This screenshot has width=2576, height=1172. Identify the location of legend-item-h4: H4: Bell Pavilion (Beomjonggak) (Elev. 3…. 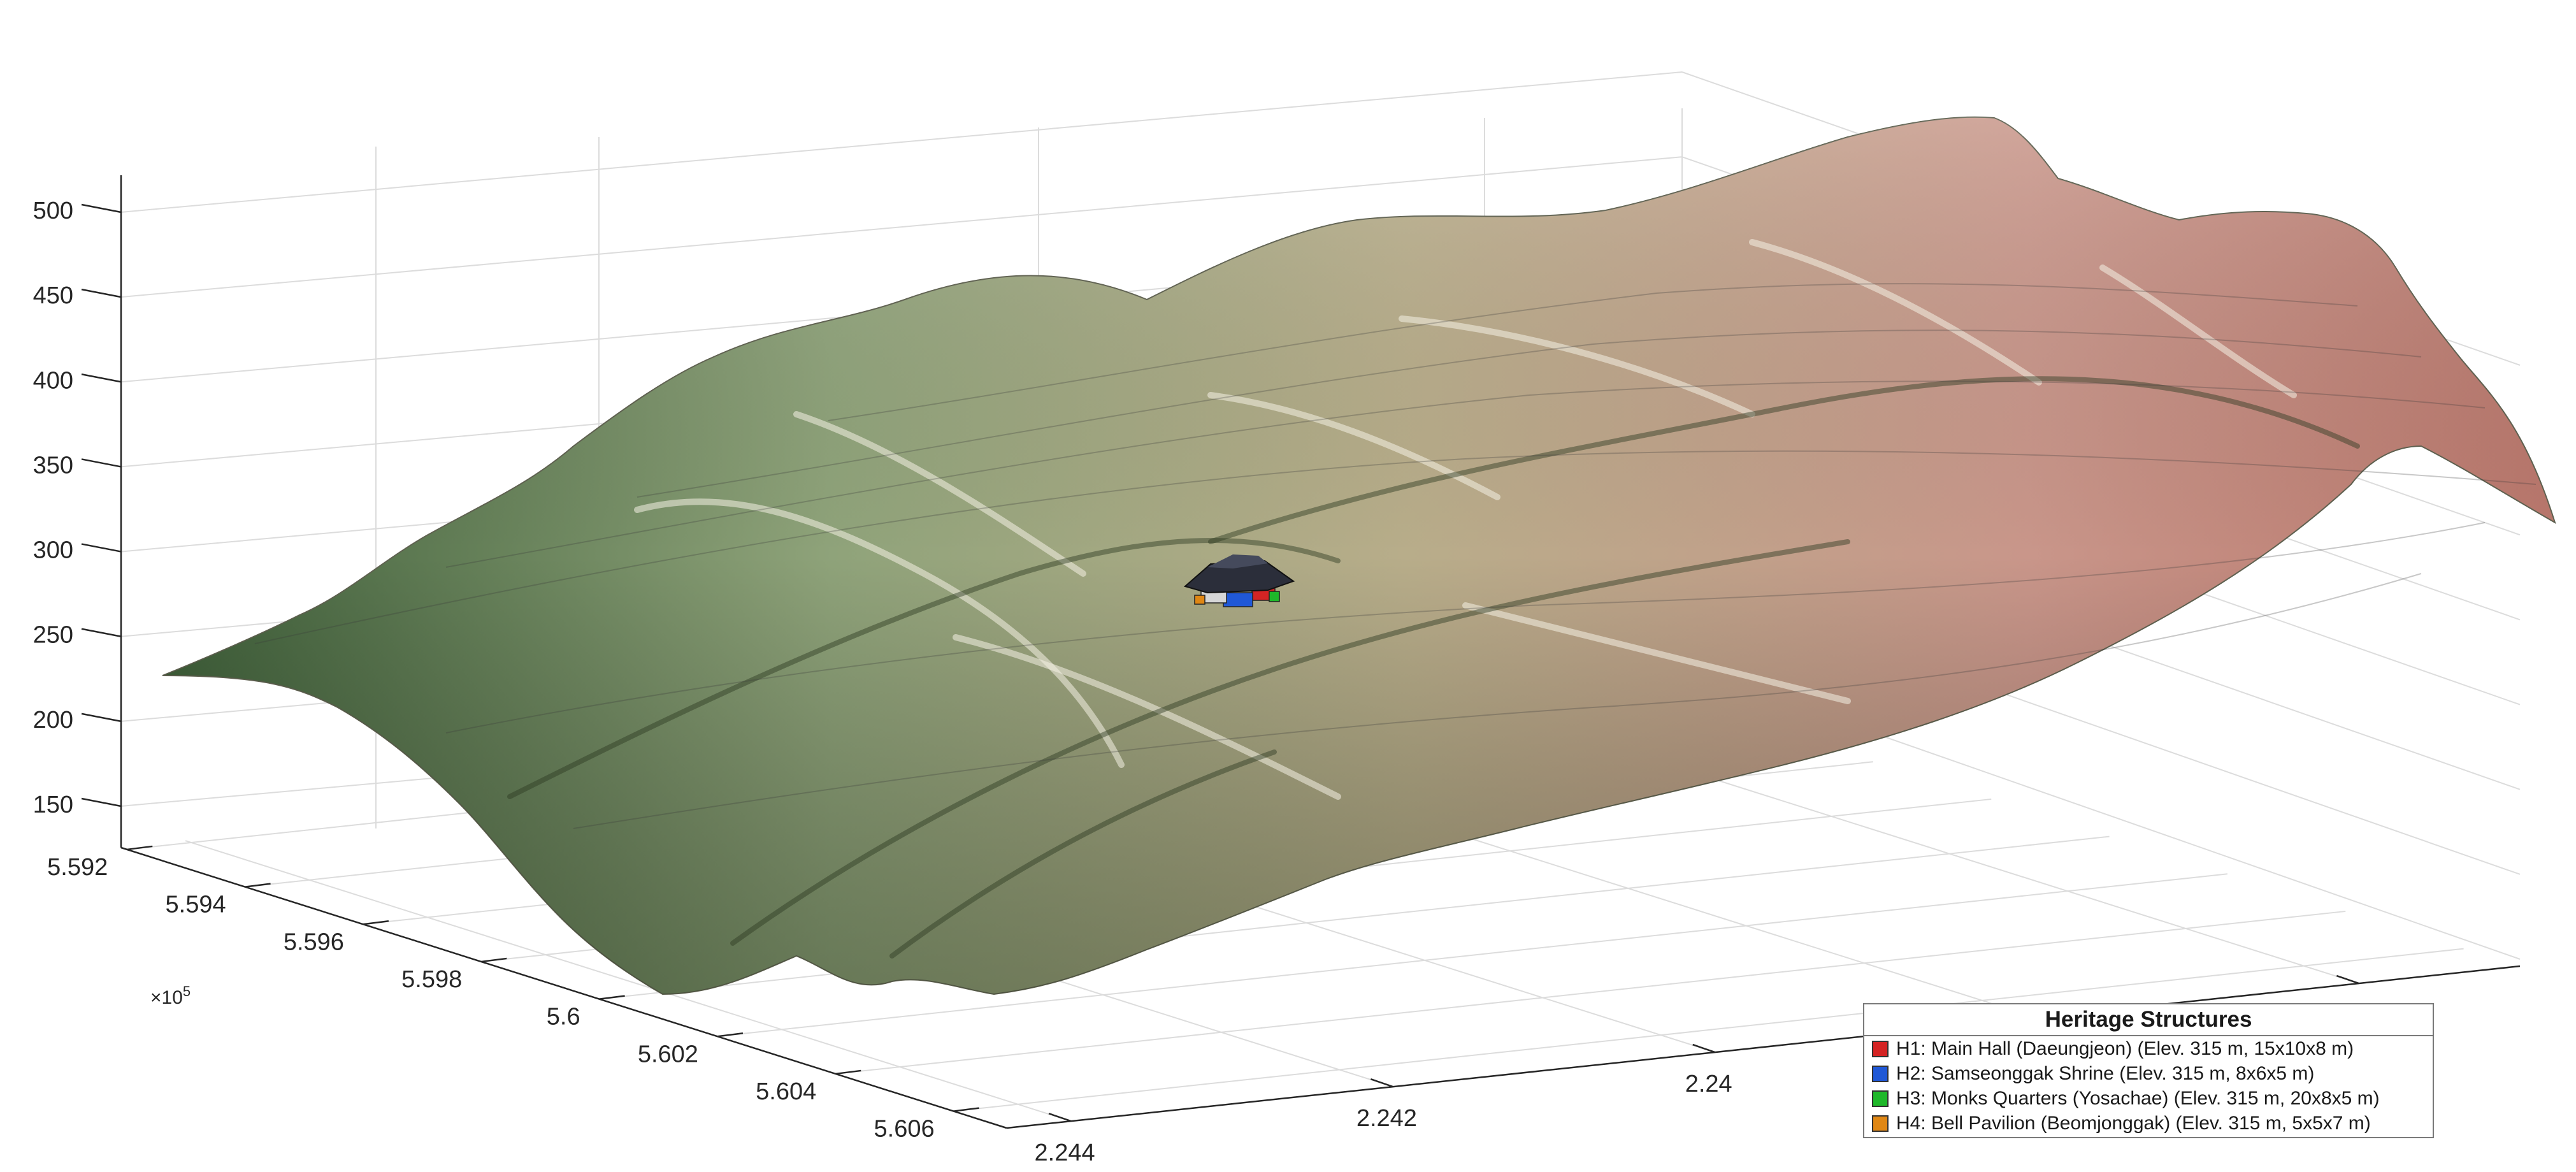
(2148, 1123).